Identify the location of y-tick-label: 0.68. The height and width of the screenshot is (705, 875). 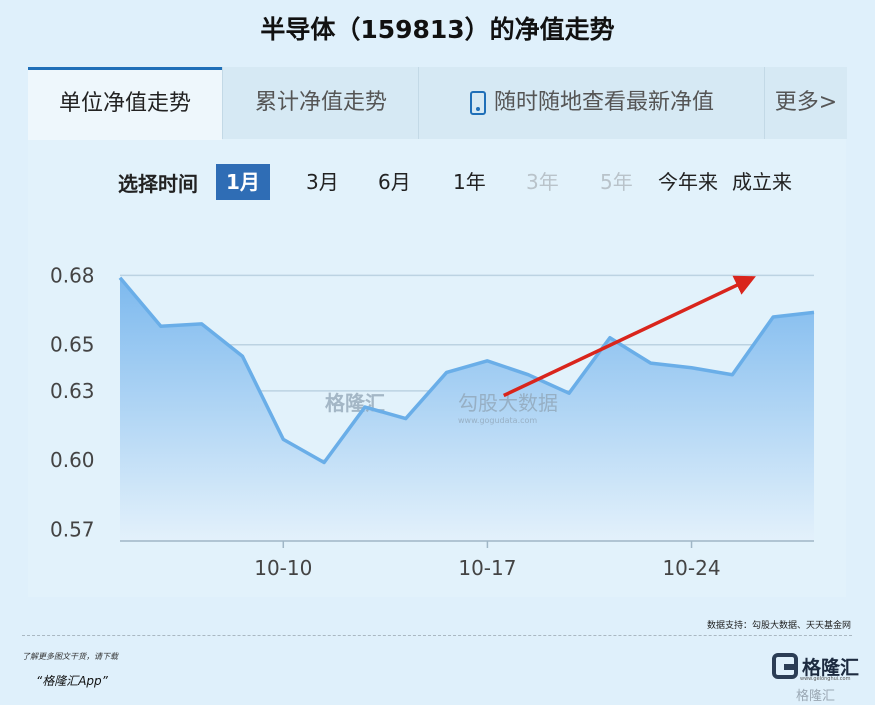
(72, 275).